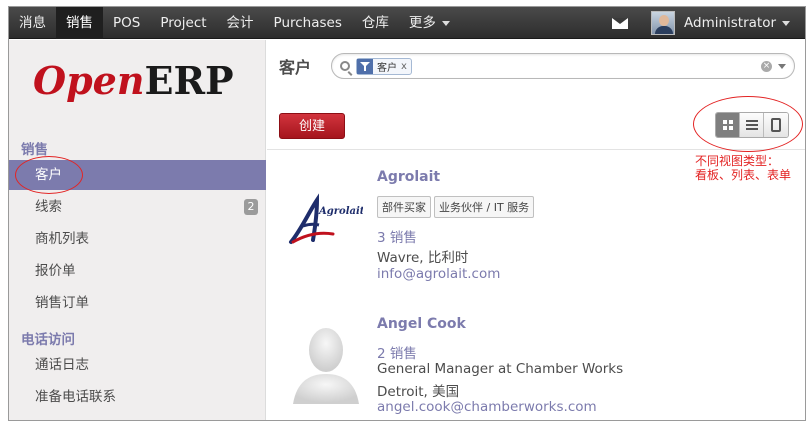  Describe the element at coordinates (48, 207) in the screenshot. I see `sidebar-item-label: 线索` at that location.